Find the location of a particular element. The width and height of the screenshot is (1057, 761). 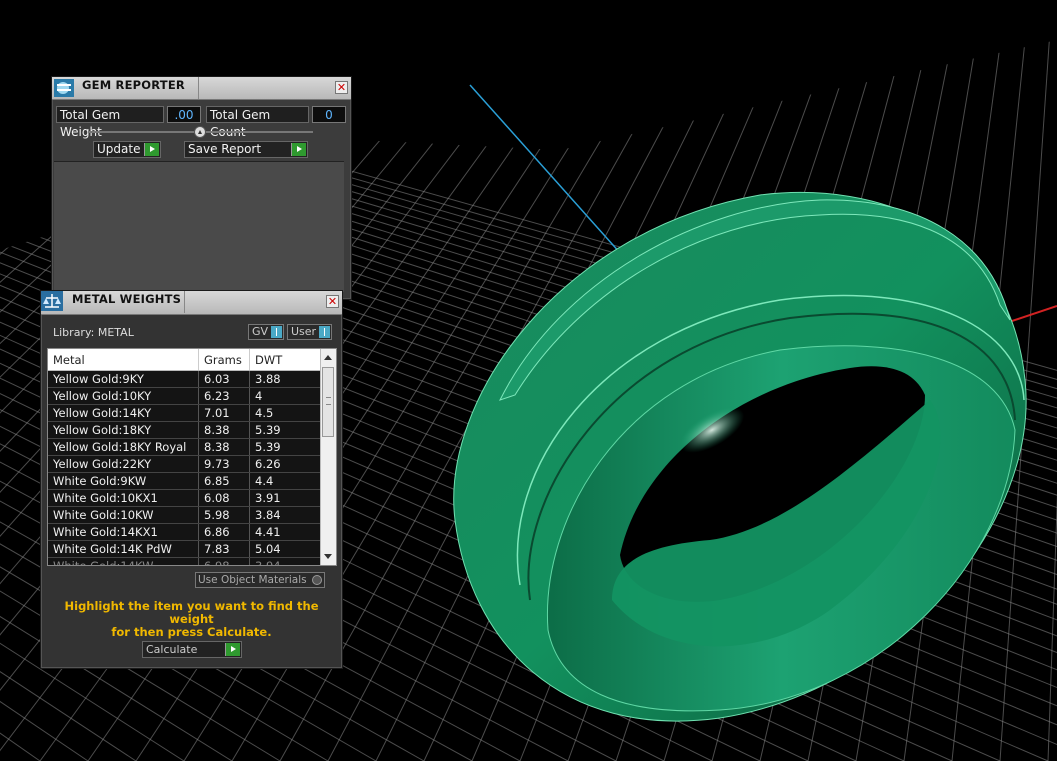

calculate-button-label: Calculate is located at coordinates (172, 649).